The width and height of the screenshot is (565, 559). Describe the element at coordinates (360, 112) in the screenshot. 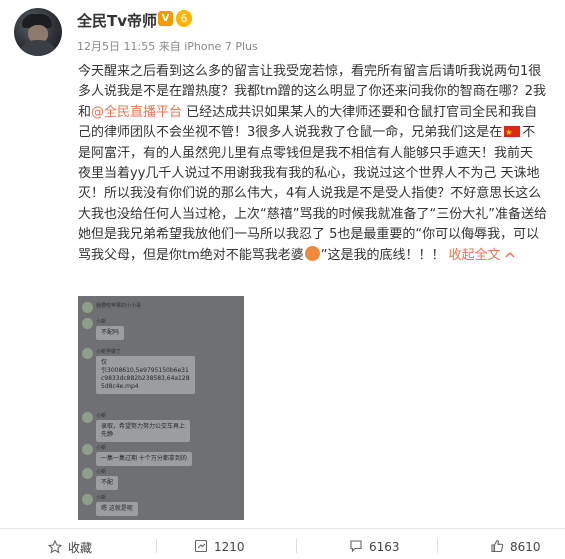

I see `post-line-text: 已经达成共识如果某人的大律师还要和仓鼠打官司全民和我自` at that location.